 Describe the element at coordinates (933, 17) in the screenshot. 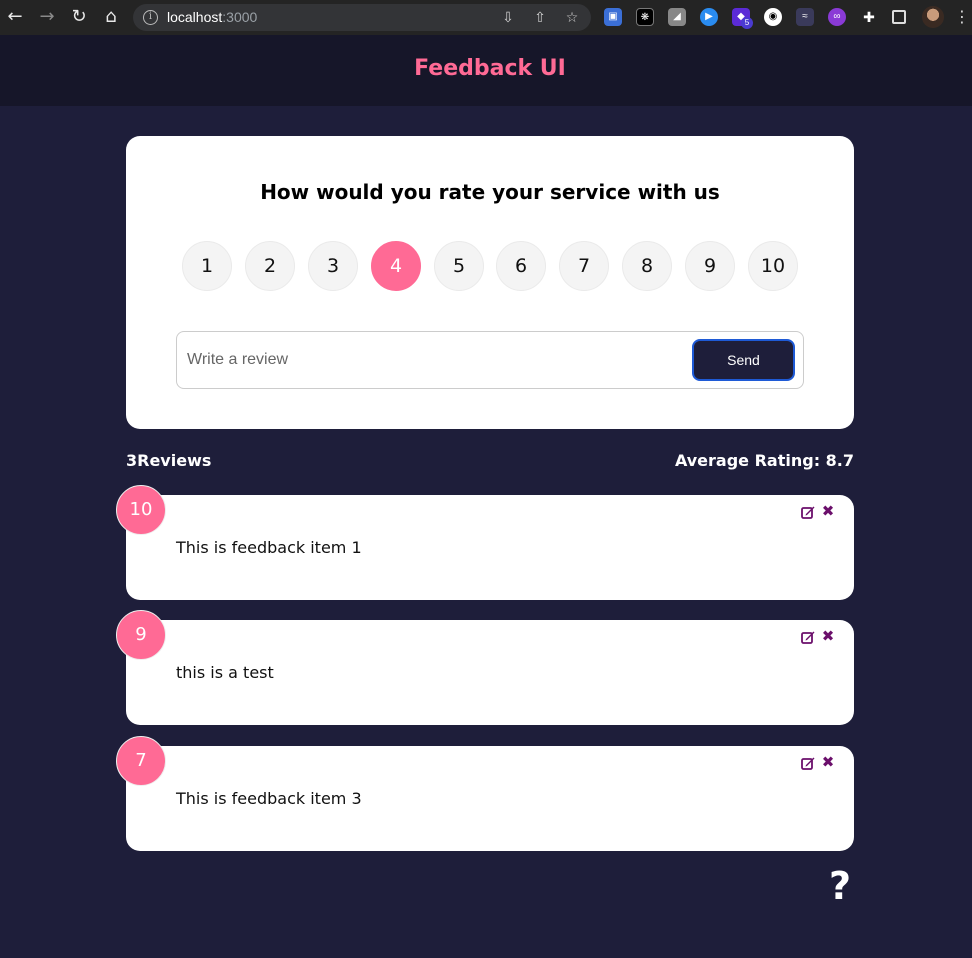

I see `profile-avatar` at that location.